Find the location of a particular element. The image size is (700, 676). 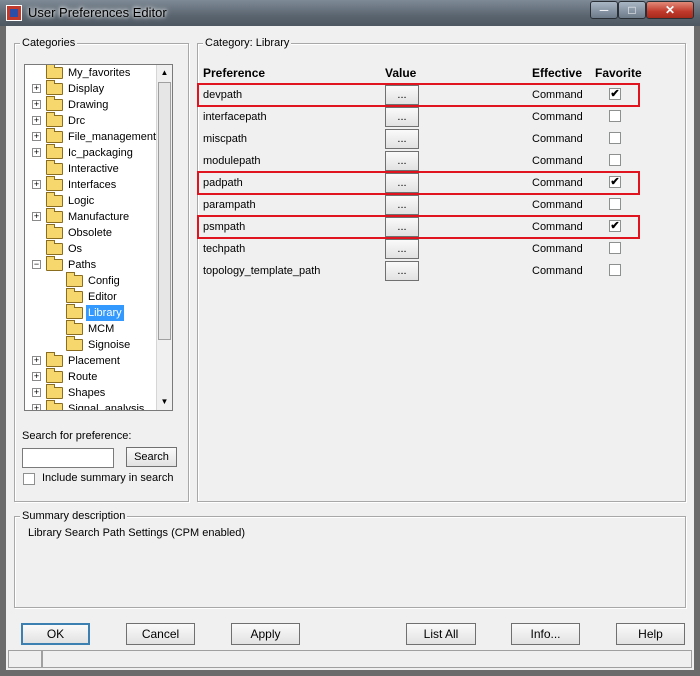

apply-button: Apply is located at coordinates (265, 634).